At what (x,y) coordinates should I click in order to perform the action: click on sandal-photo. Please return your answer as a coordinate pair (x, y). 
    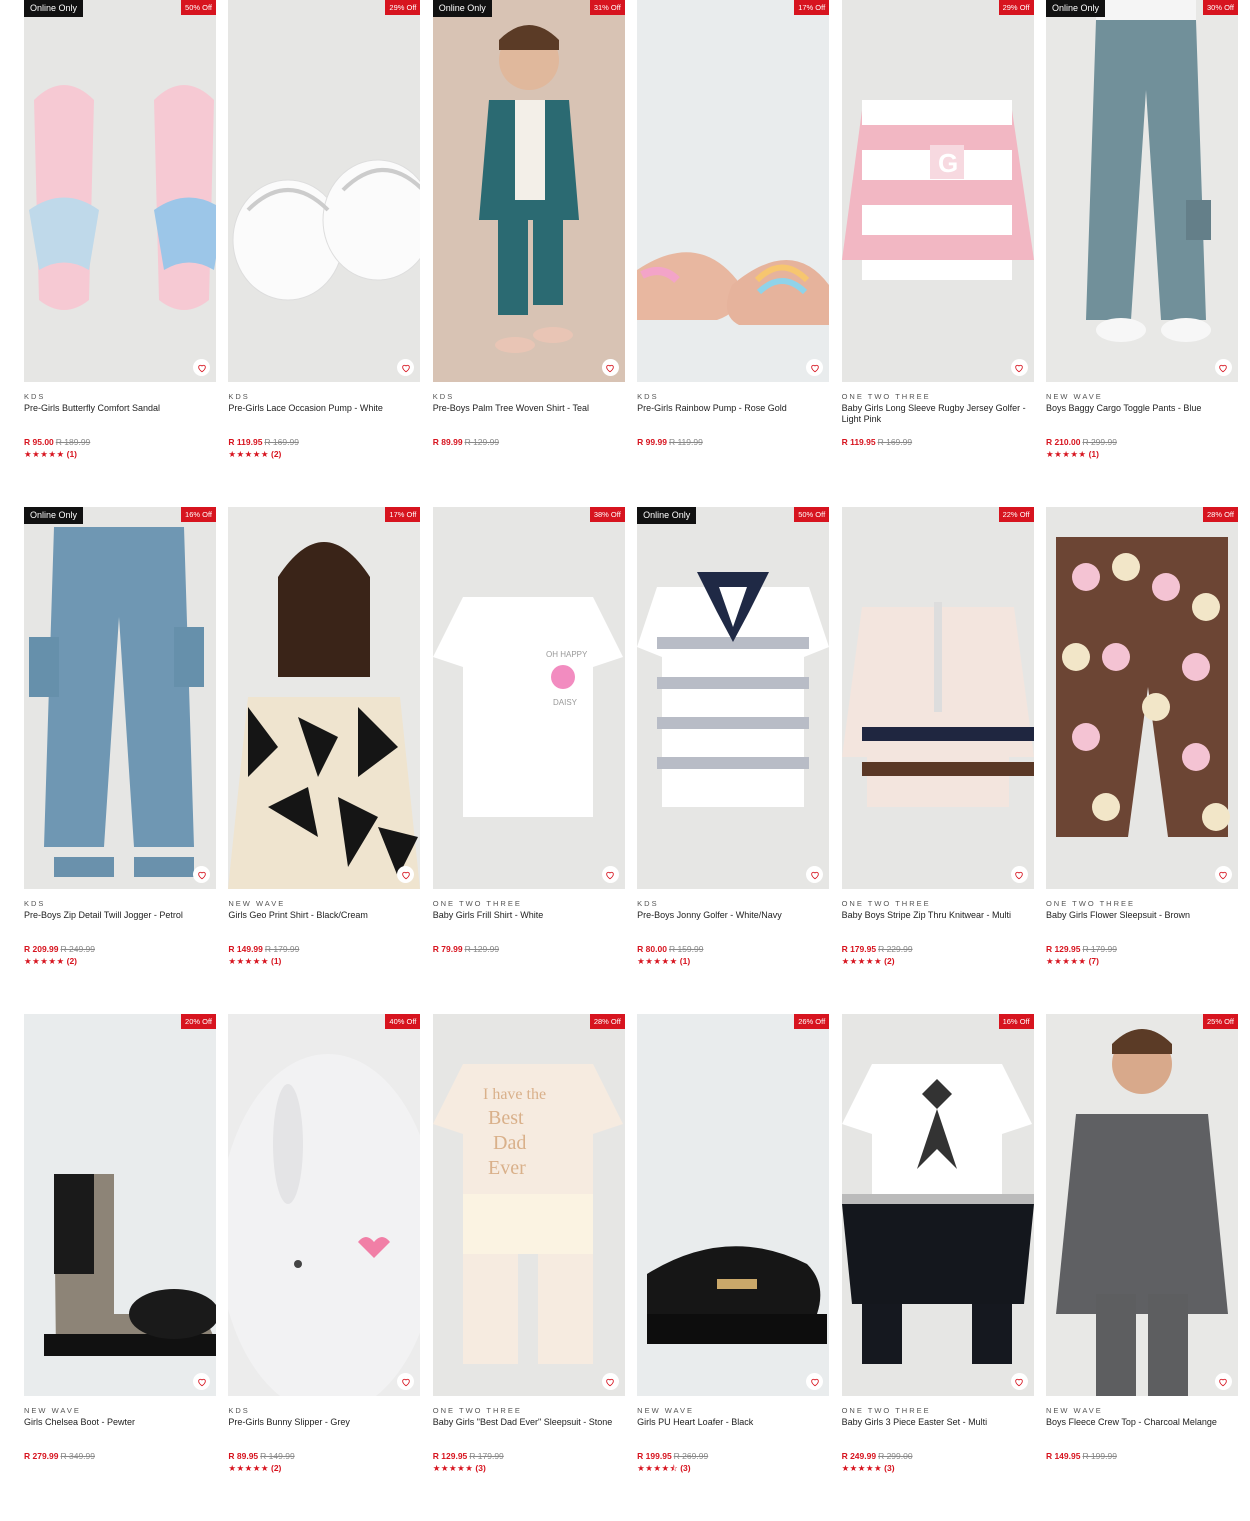
    Looking at the image, I should click on (122, 197).